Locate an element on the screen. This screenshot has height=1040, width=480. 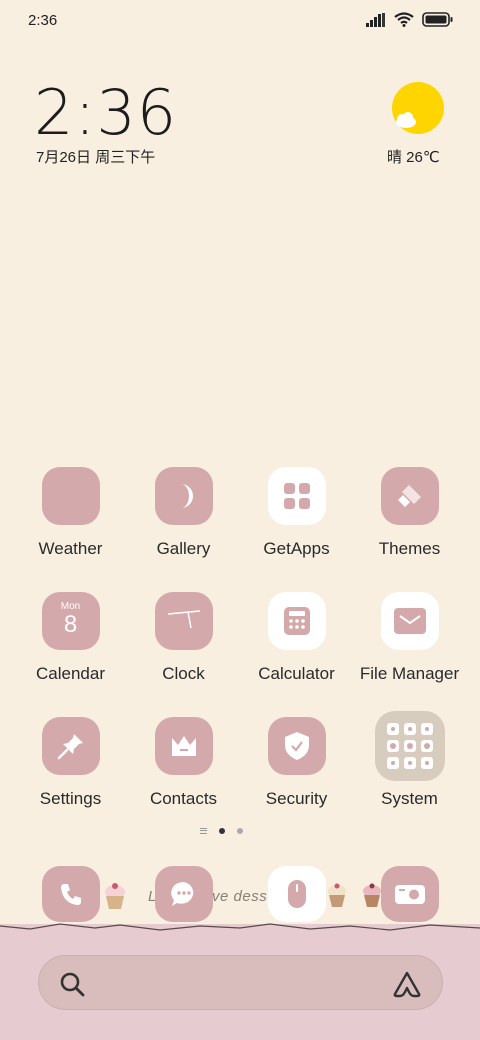
wifi-icon is located at coordinates (404, 19).